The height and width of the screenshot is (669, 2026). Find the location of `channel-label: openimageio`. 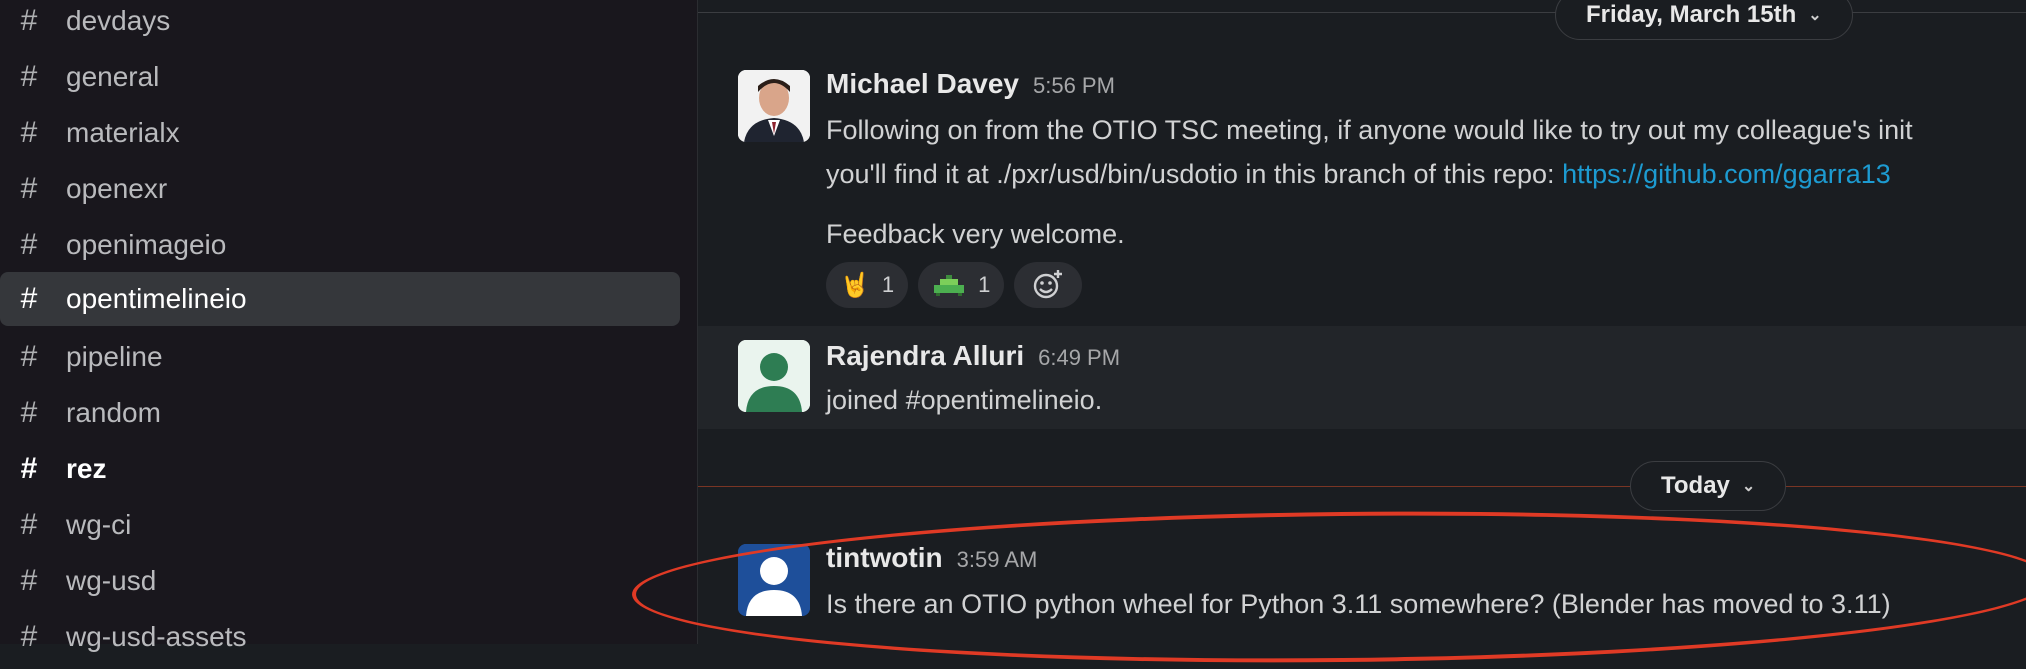

channel-label: openimageio is located at coordinates (146, 244).